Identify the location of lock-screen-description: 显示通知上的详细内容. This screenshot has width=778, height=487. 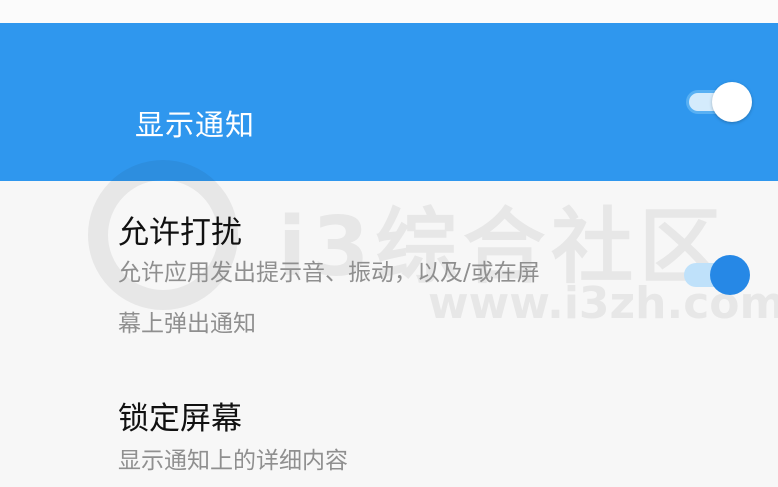
(233, 461).